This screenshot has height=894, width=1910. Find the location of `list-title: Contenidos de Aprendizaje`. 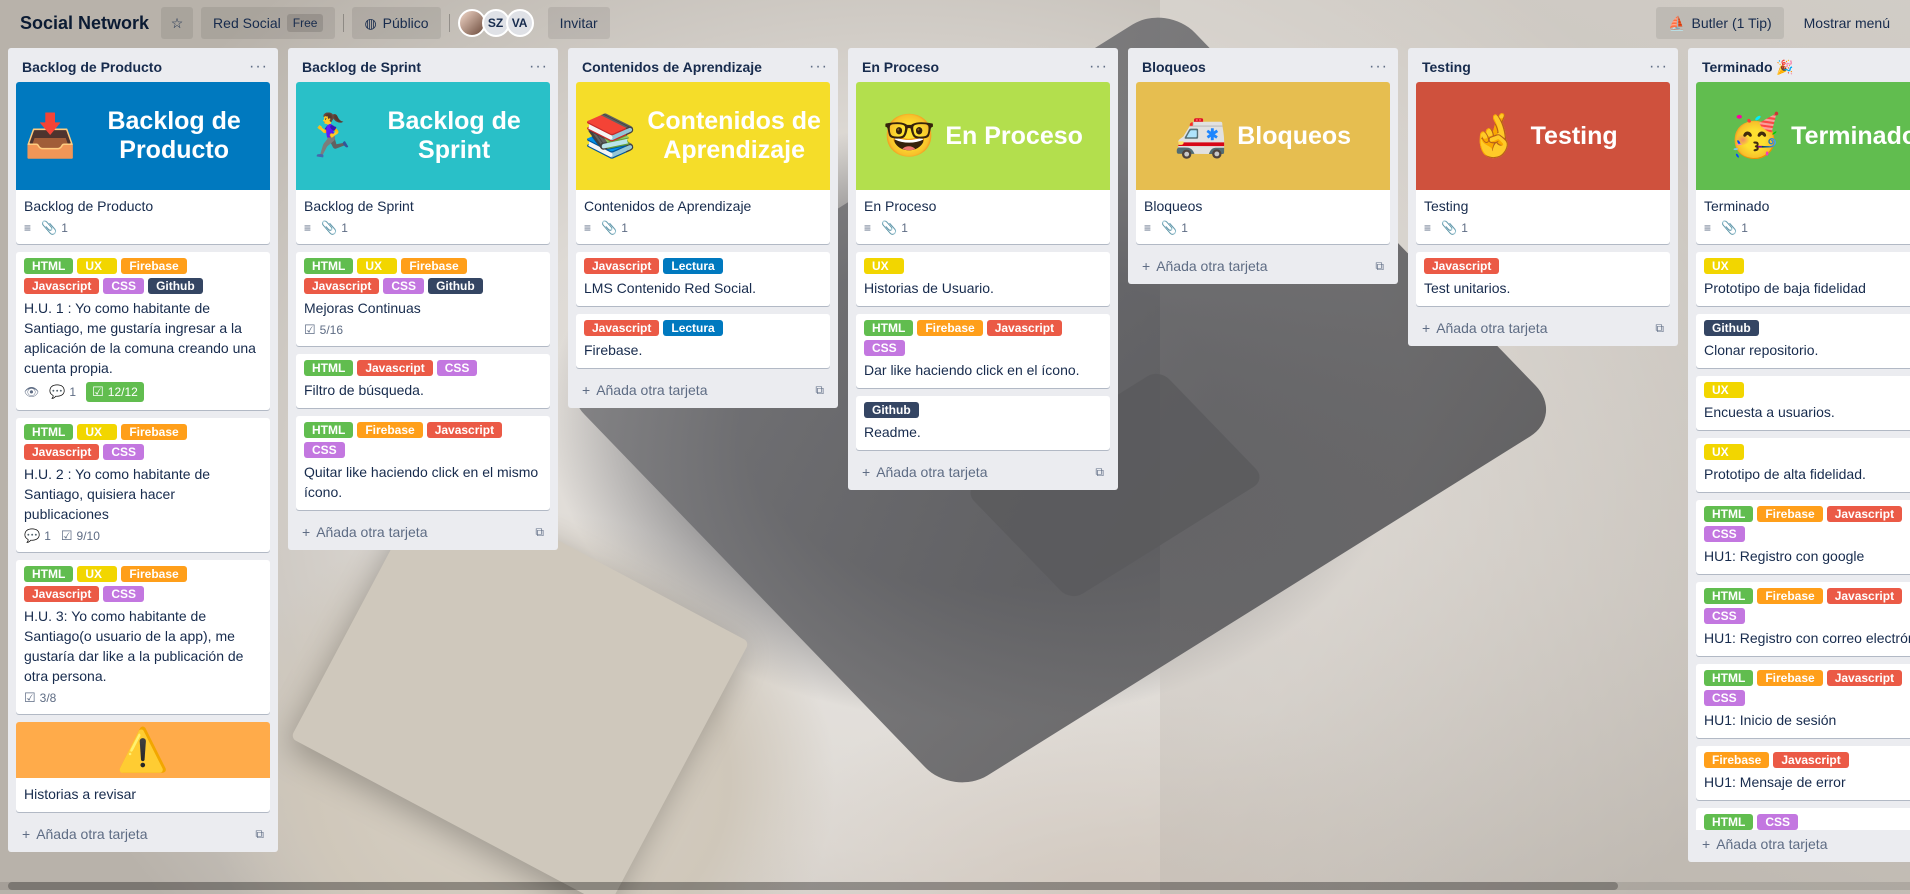

list-title: Contenidos de Aprendizaje is located at coordinates (672, 67).